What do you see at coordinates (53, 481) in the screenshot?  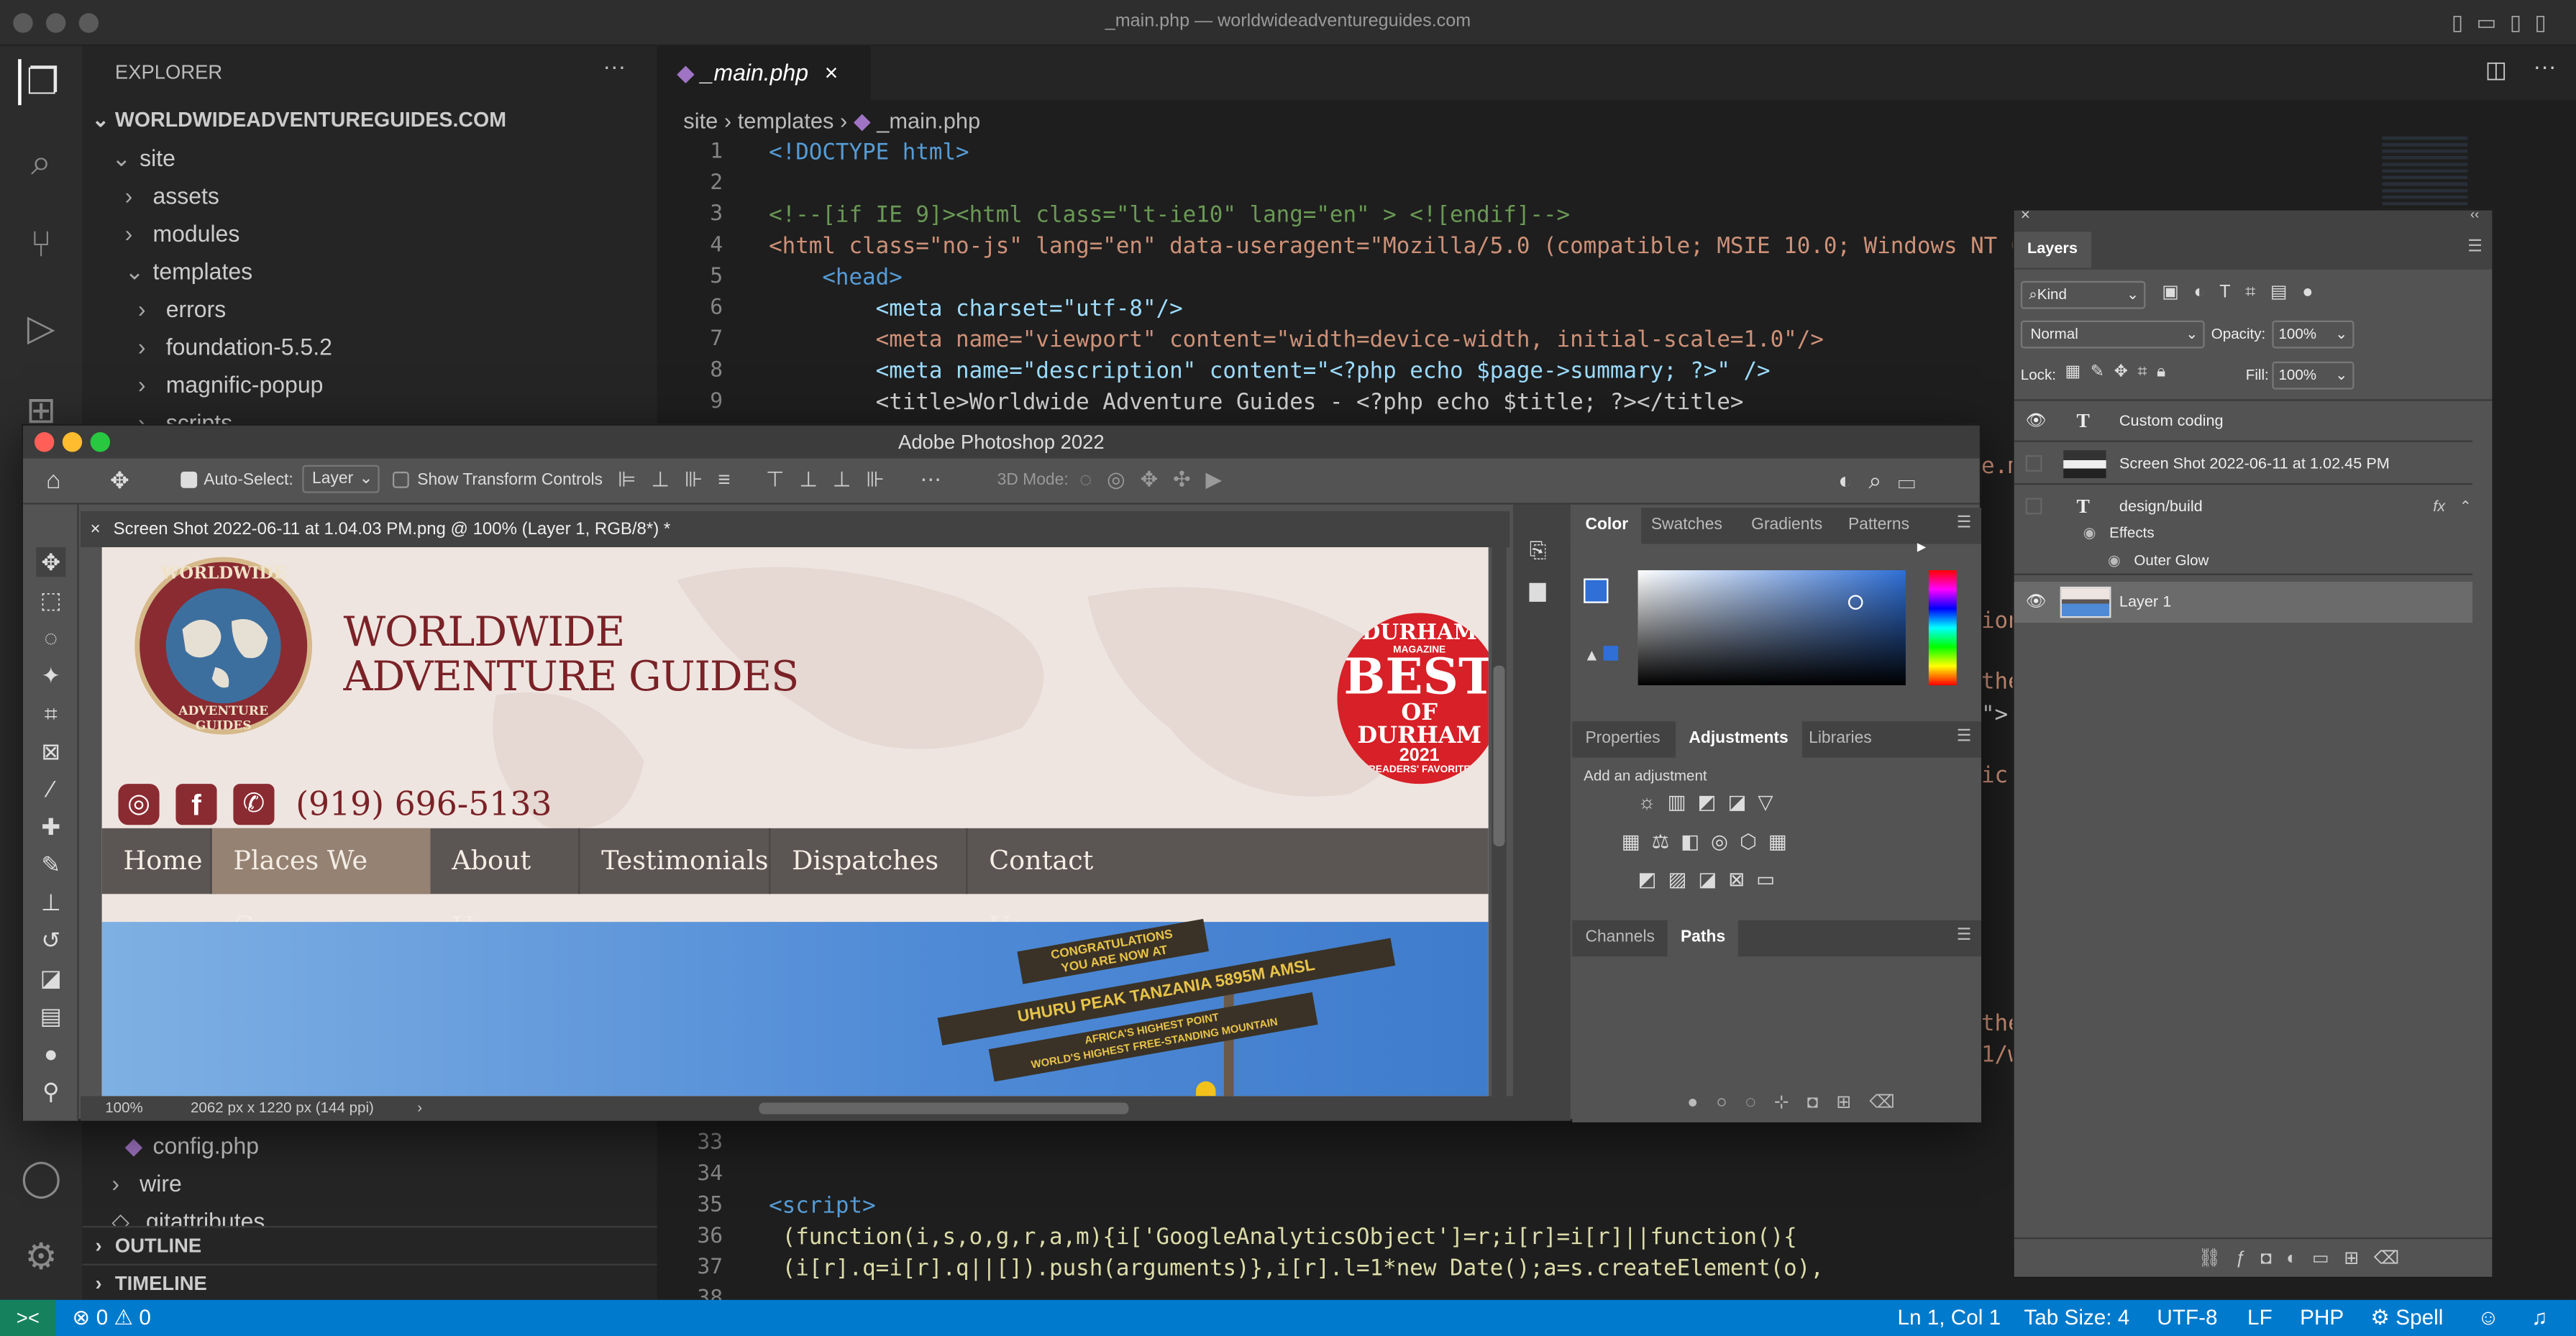 I see `home-icon: ⌂` at bounding box center [53, 481].